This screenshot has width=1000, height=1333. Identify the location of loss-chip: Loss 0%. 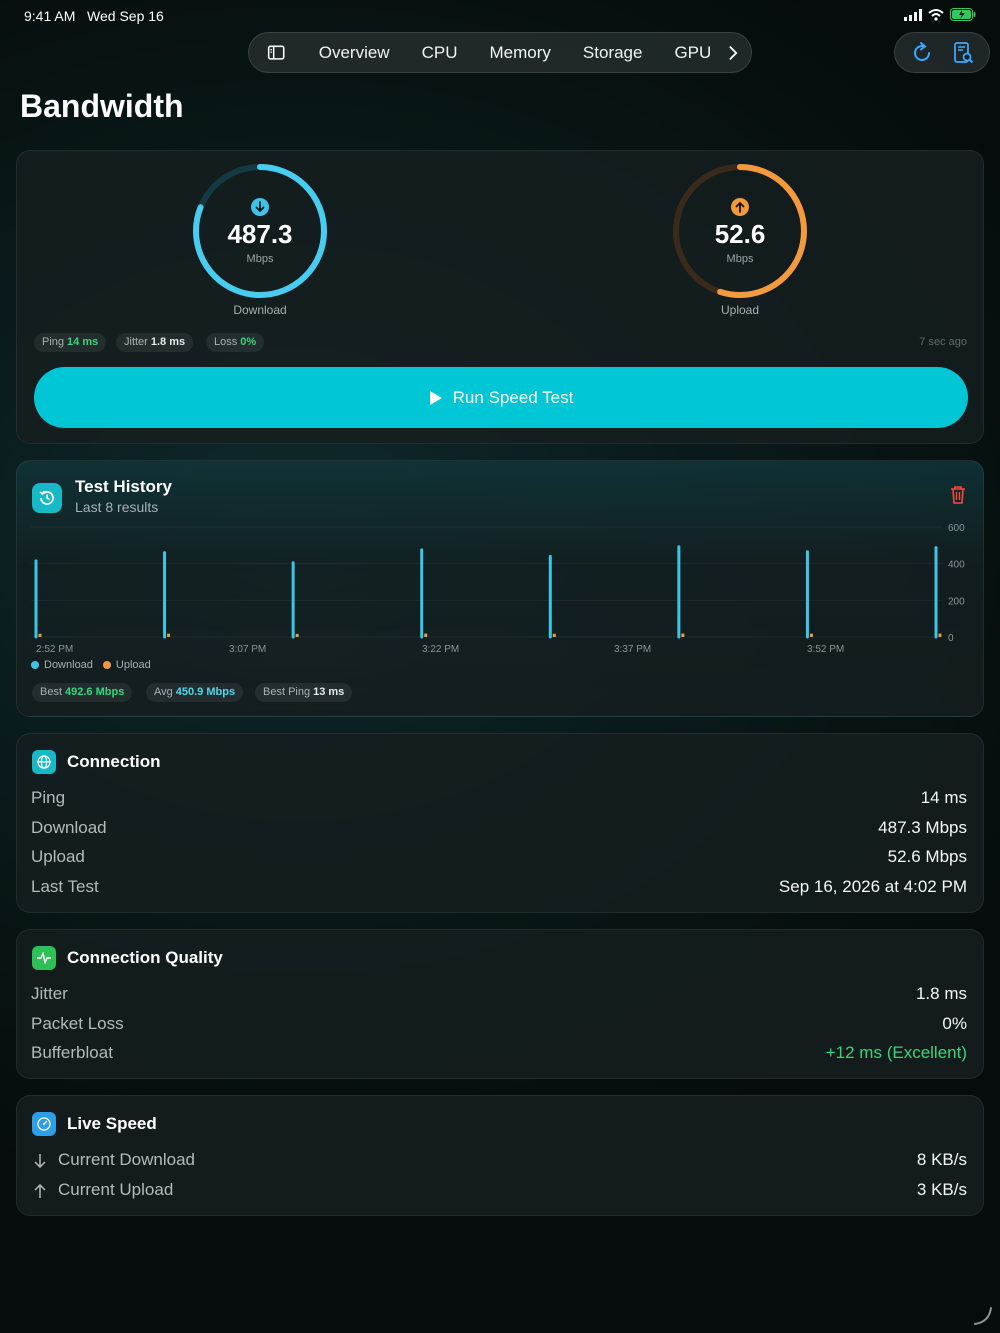
(235, 342).